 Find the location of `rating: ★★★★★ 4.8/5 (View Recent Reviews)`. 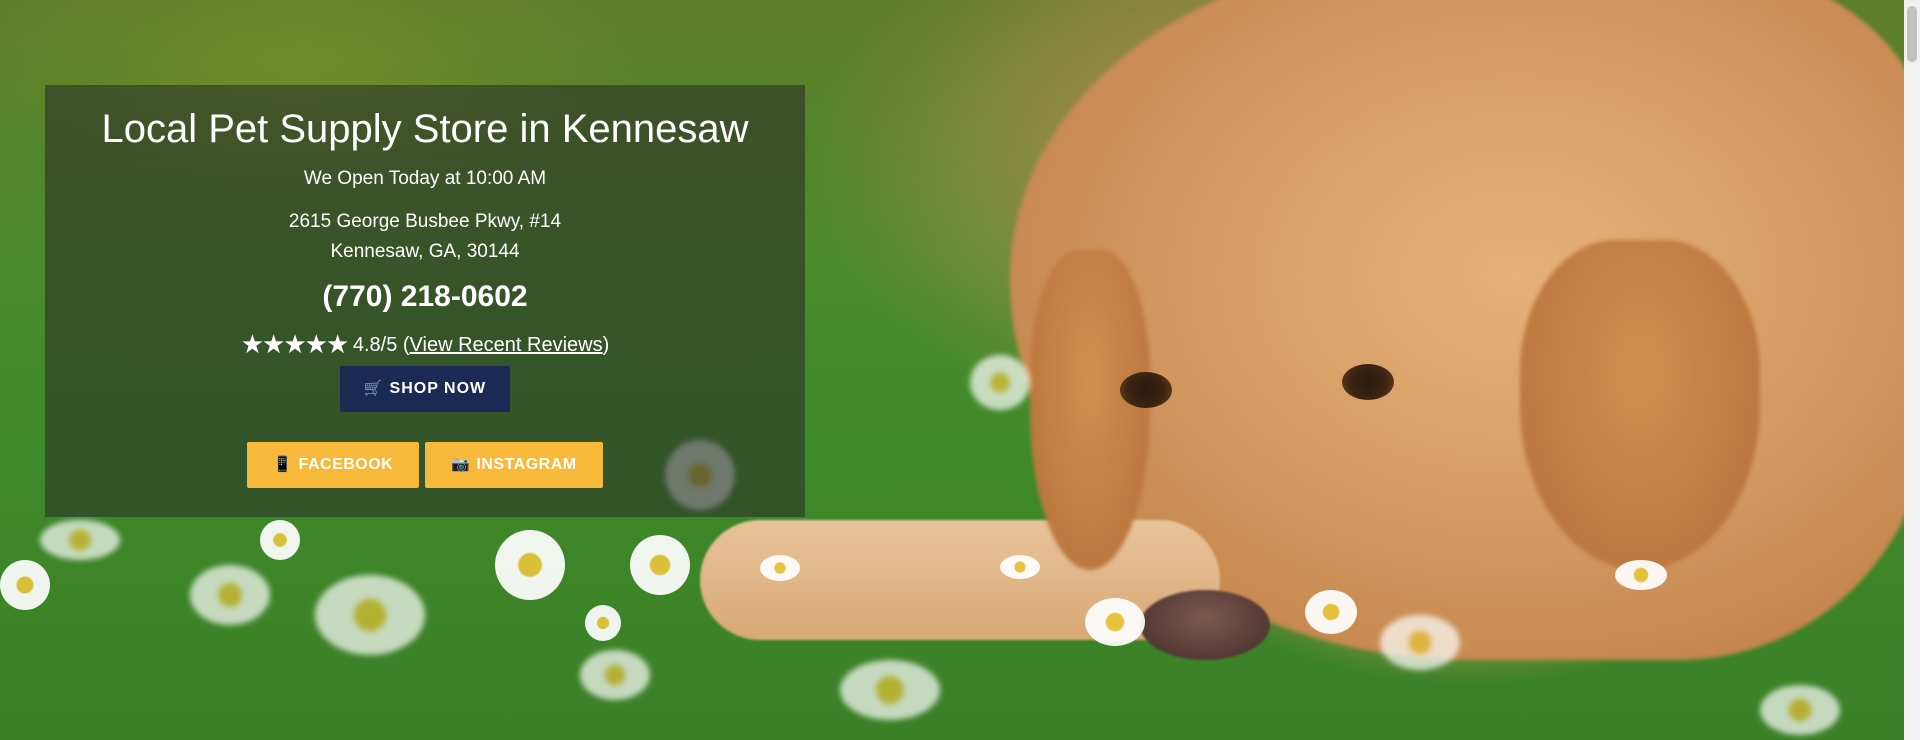

rating: ★★★★★ 4.8/5 (View Recent Reviews) is located at coordinates (425, 344).